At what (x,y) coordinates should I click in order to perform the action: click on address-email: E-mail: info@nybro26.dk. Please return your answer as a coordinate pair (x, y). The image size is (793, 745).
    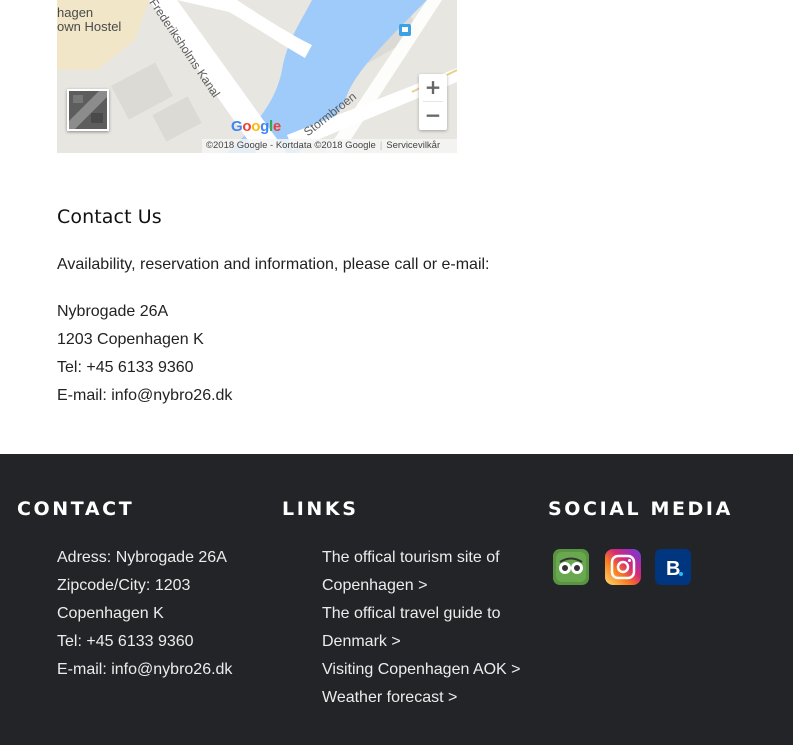
    Looking at the image, I should click on (145, 395).